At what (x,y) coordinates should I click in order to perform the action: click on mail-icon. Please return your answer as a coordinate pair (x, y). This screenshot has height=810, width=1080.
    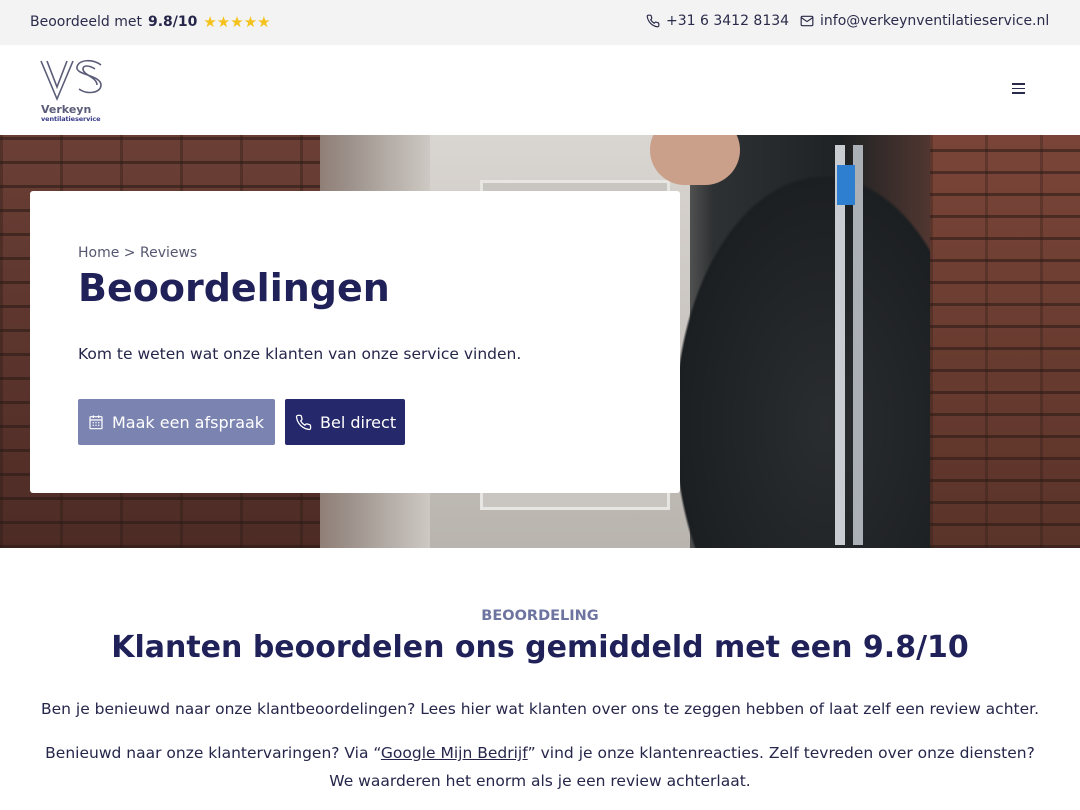
    Looking at the image, I should click on (807, 21).